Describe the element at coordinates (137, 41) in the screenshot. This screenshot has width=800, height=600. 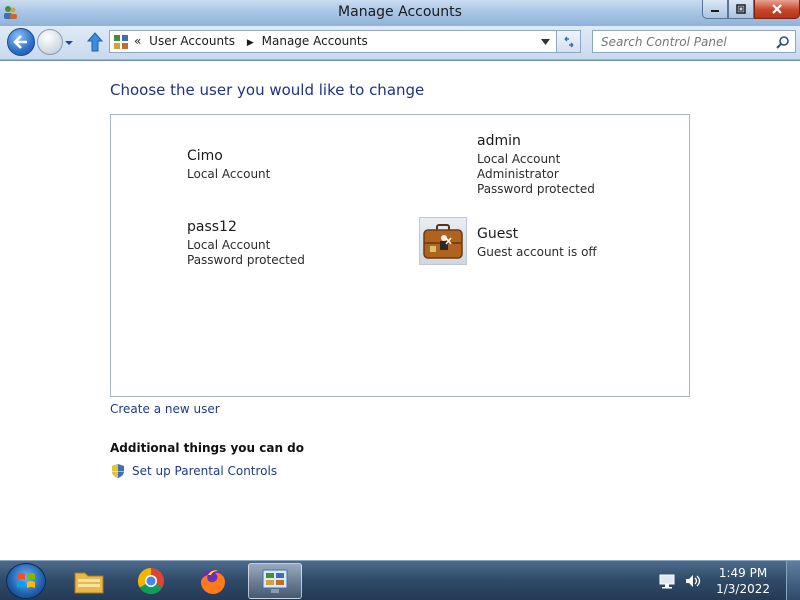
I see `breadcrumb-overflow: «` at that location.